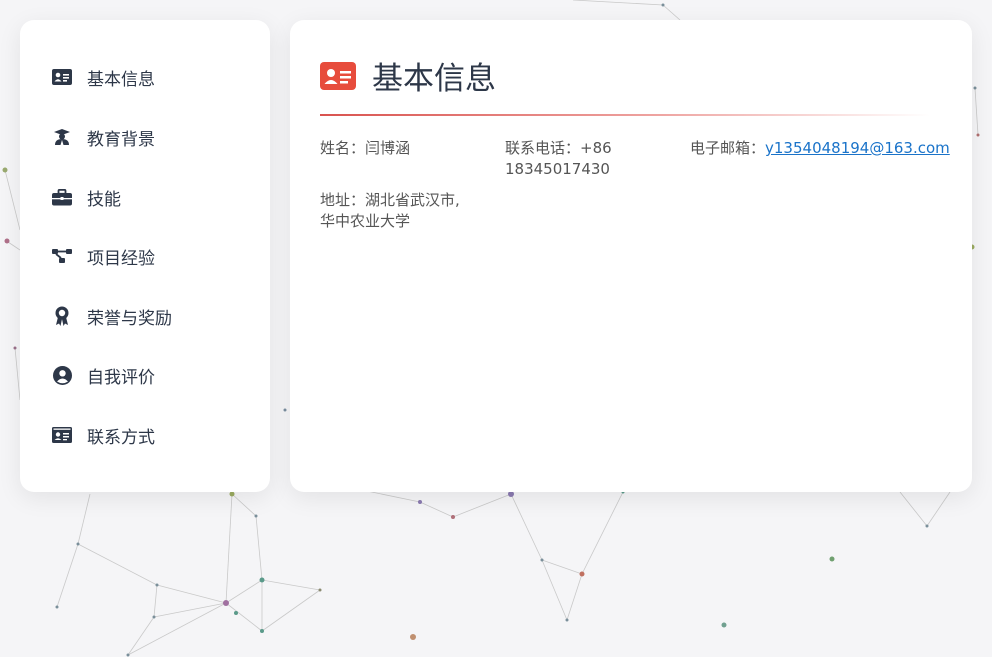  I want to click on sidebar-item-basic-info: 基本信息, so click(103, 77).